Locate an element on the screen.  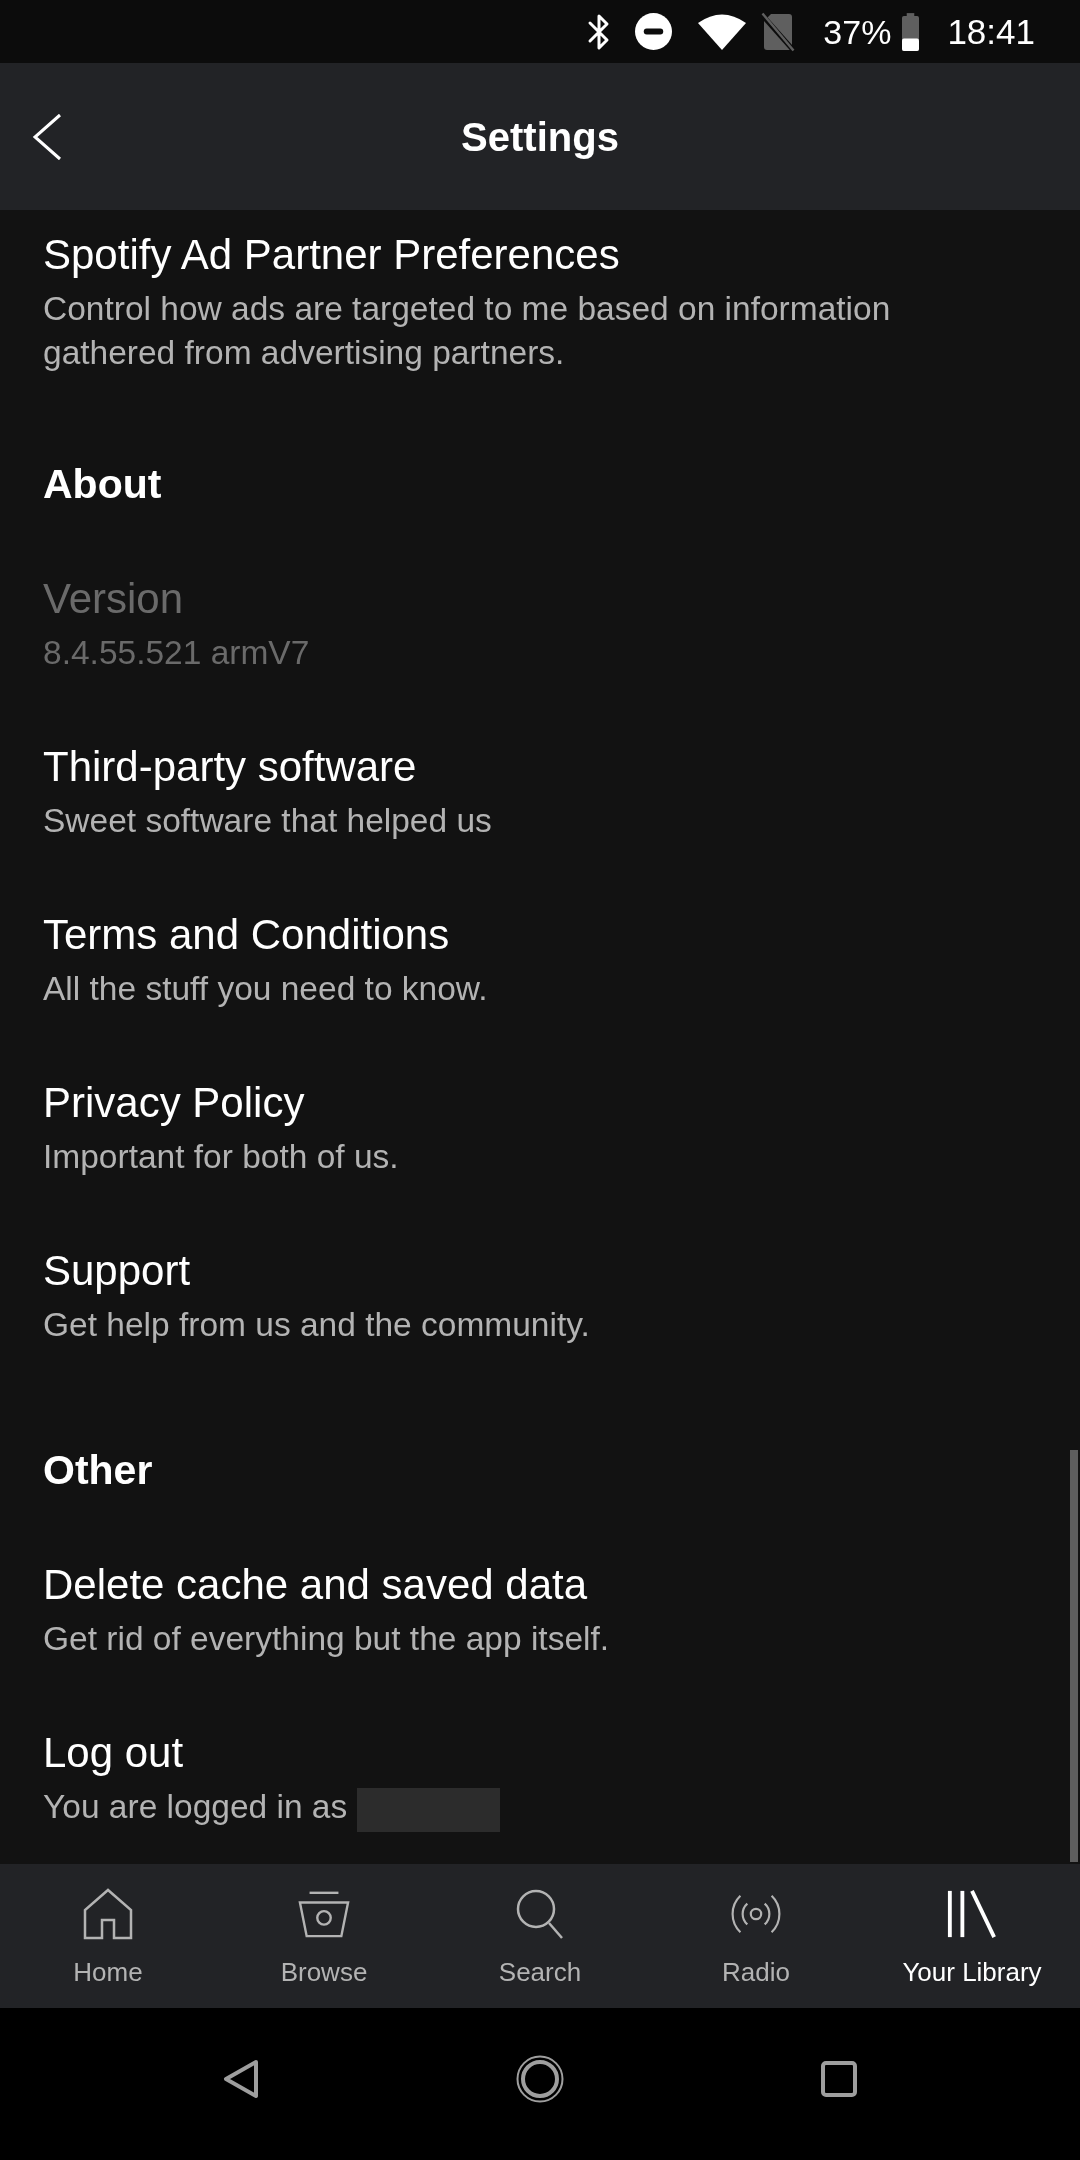
nav-recents-icon is located at coordinates (839, 2079).